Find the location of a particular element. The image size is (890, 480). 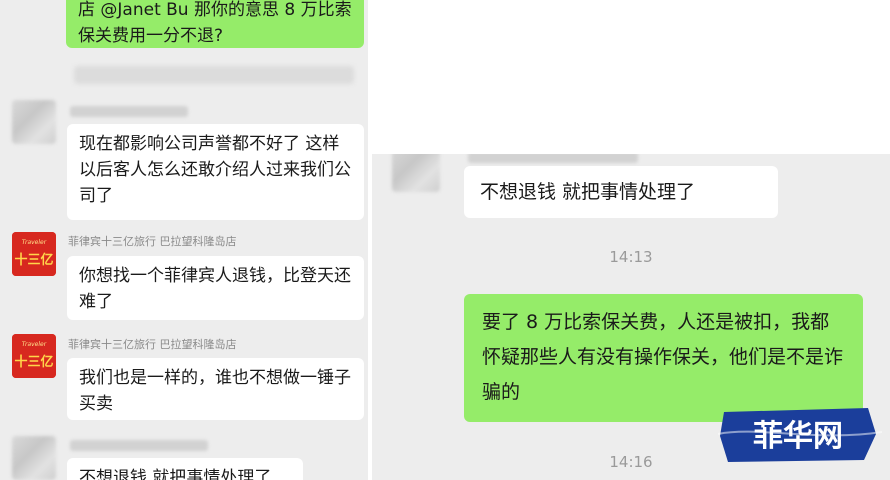

message-text: 我们也是一样的，谁也不想做一锤子买卖 is located at coordinates (215, 391).